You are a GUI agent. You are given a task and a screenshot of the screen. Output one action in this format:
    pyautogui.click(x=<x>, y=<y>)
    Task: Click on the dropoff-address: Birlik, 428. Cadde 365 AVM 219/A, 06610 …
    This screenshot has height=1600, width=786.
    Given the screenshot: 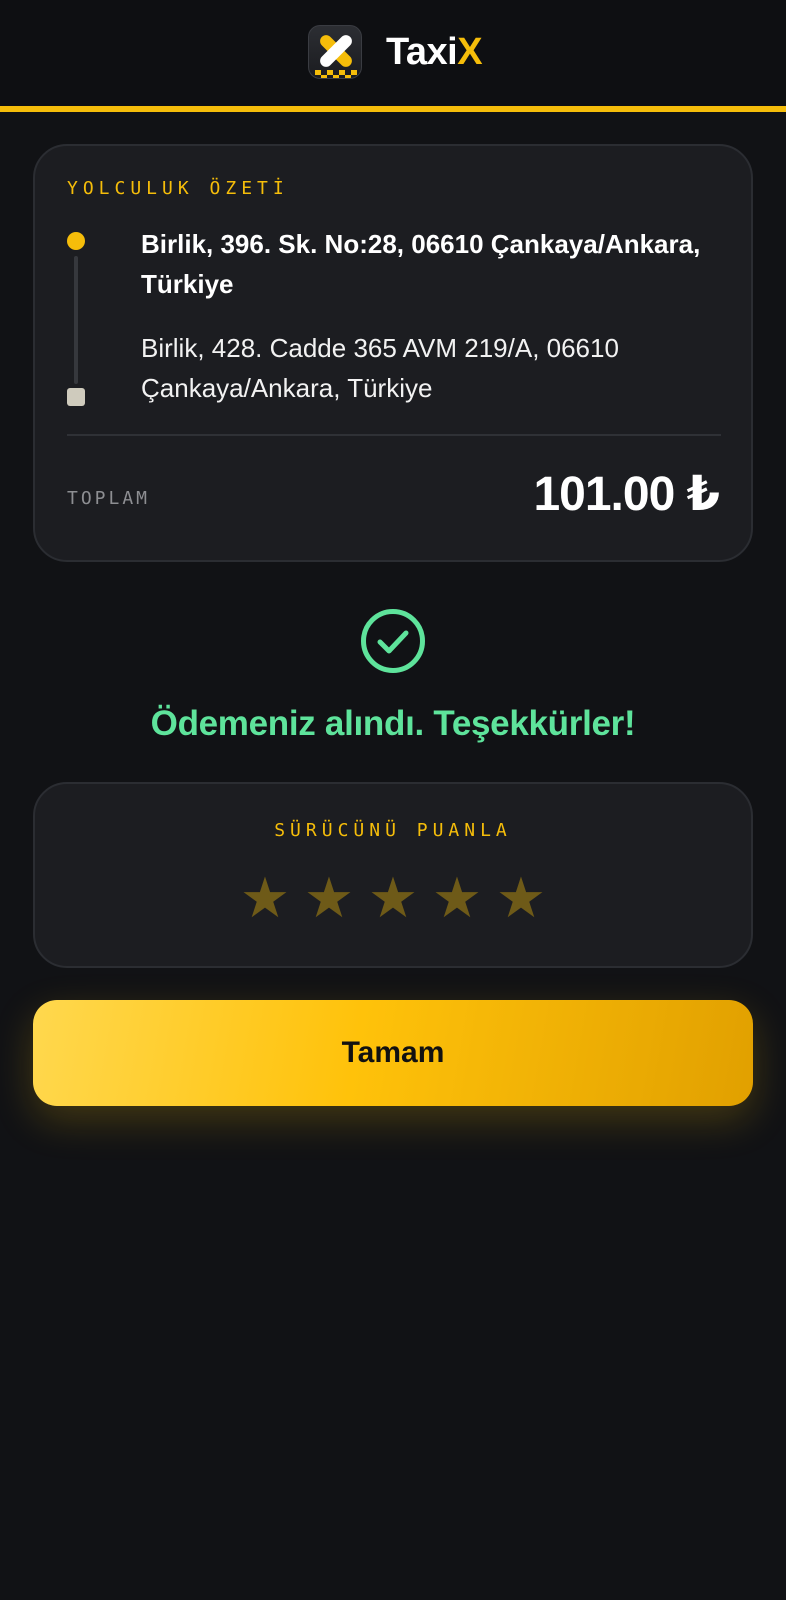 What is the action you would take?
    pyautogui.click(x=380, y=368)
    